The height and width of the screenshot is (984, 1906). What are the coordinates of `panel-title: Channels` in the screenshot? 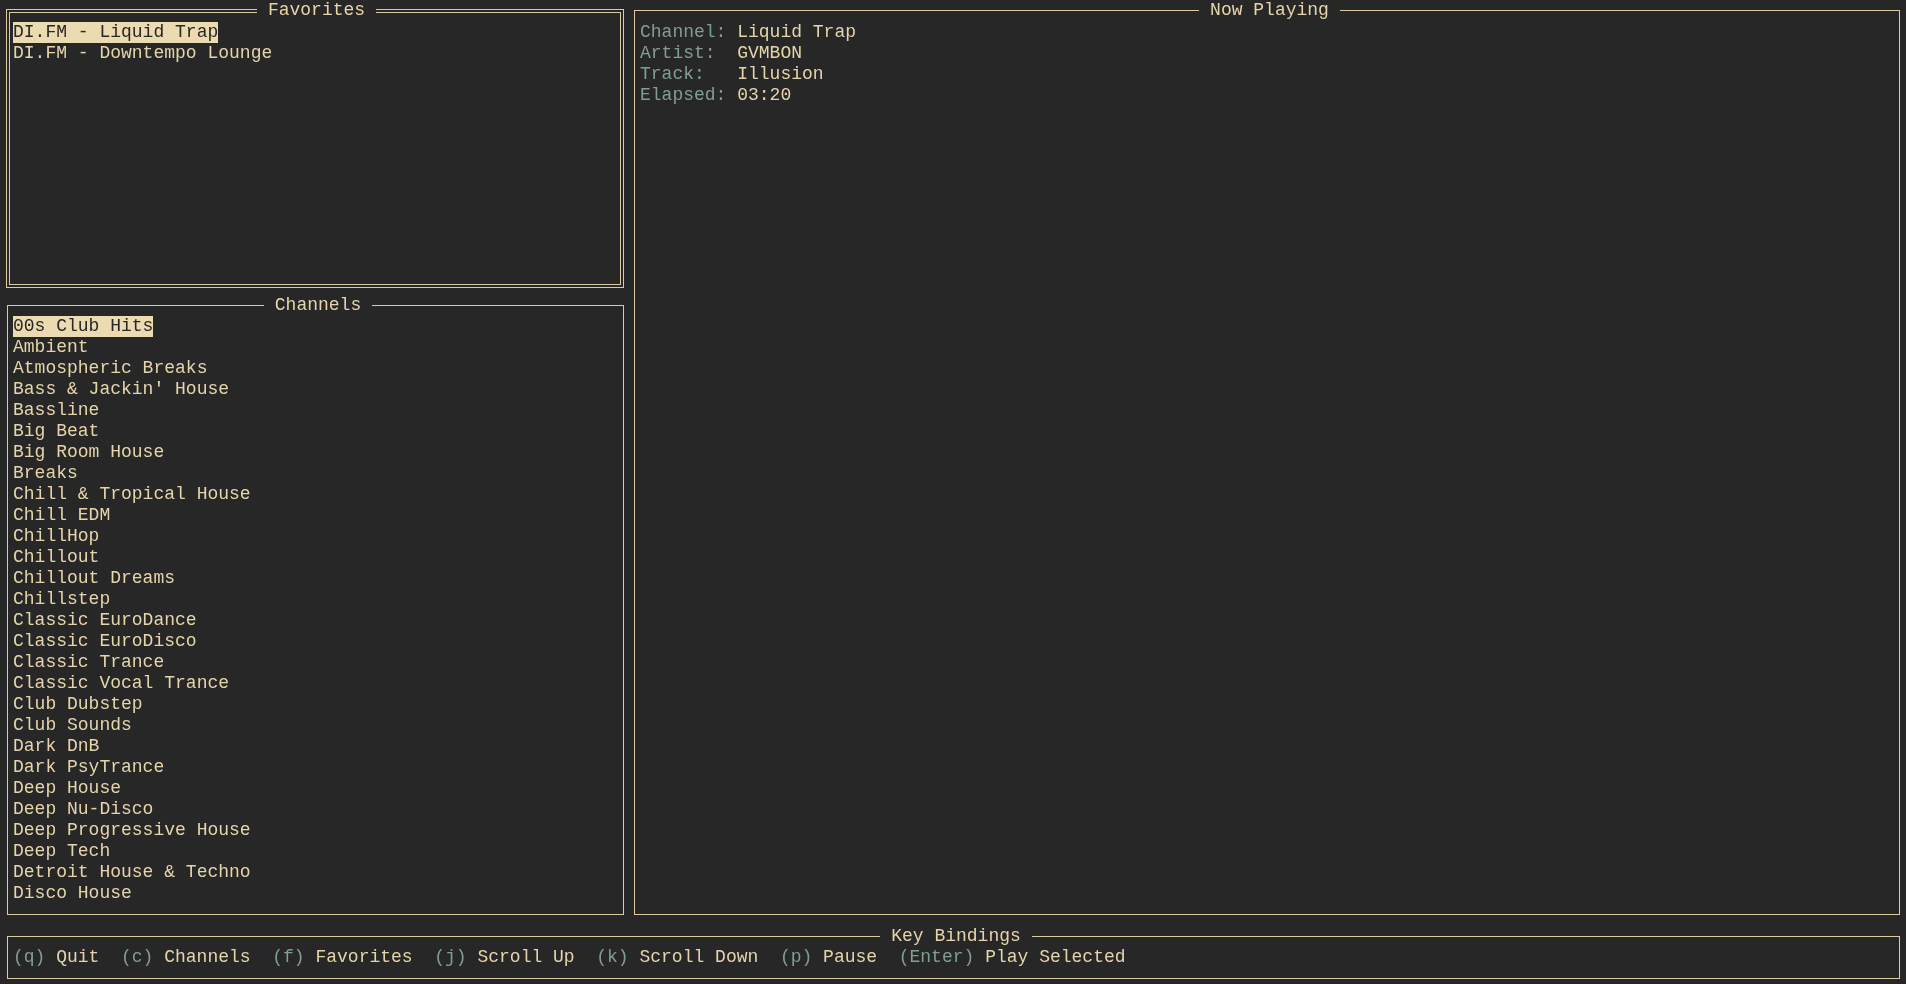 It's located at (318, 305).